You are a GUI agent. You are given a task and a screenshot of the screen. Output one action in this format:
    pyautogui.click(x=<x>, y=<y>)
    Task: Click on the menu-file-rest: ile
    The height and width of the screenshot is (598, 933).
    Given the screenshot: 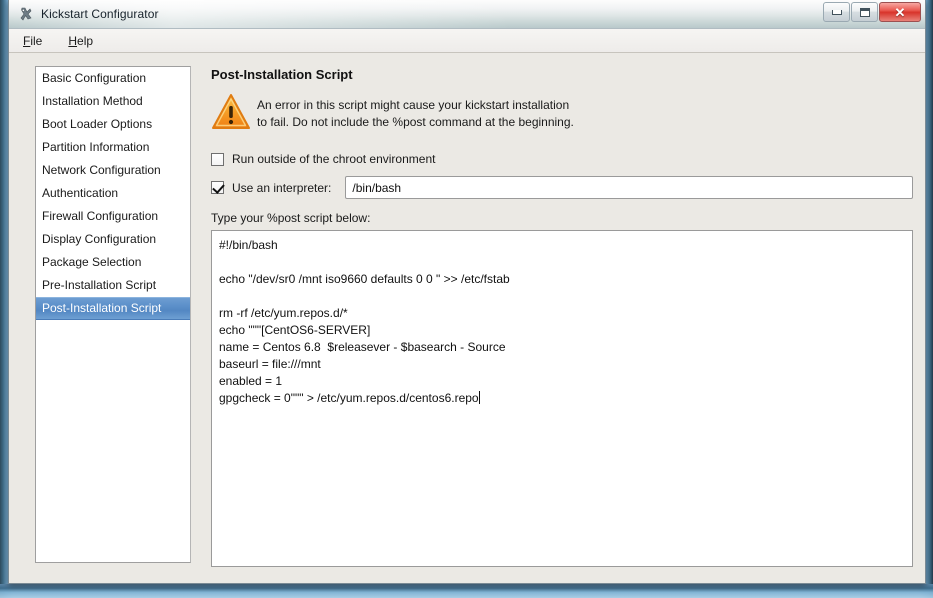 What is the action you would take?
    pyautogui.click(x=36, y=40)
    